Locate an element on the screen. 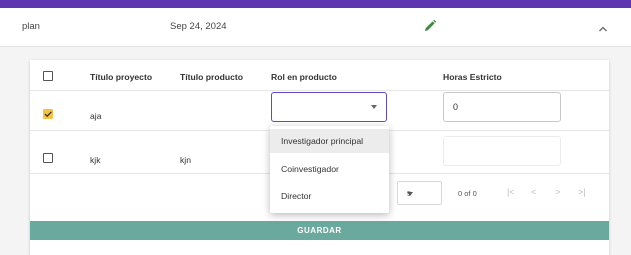  save-button-label: GUARDAR is located at coordinates (319, 230).